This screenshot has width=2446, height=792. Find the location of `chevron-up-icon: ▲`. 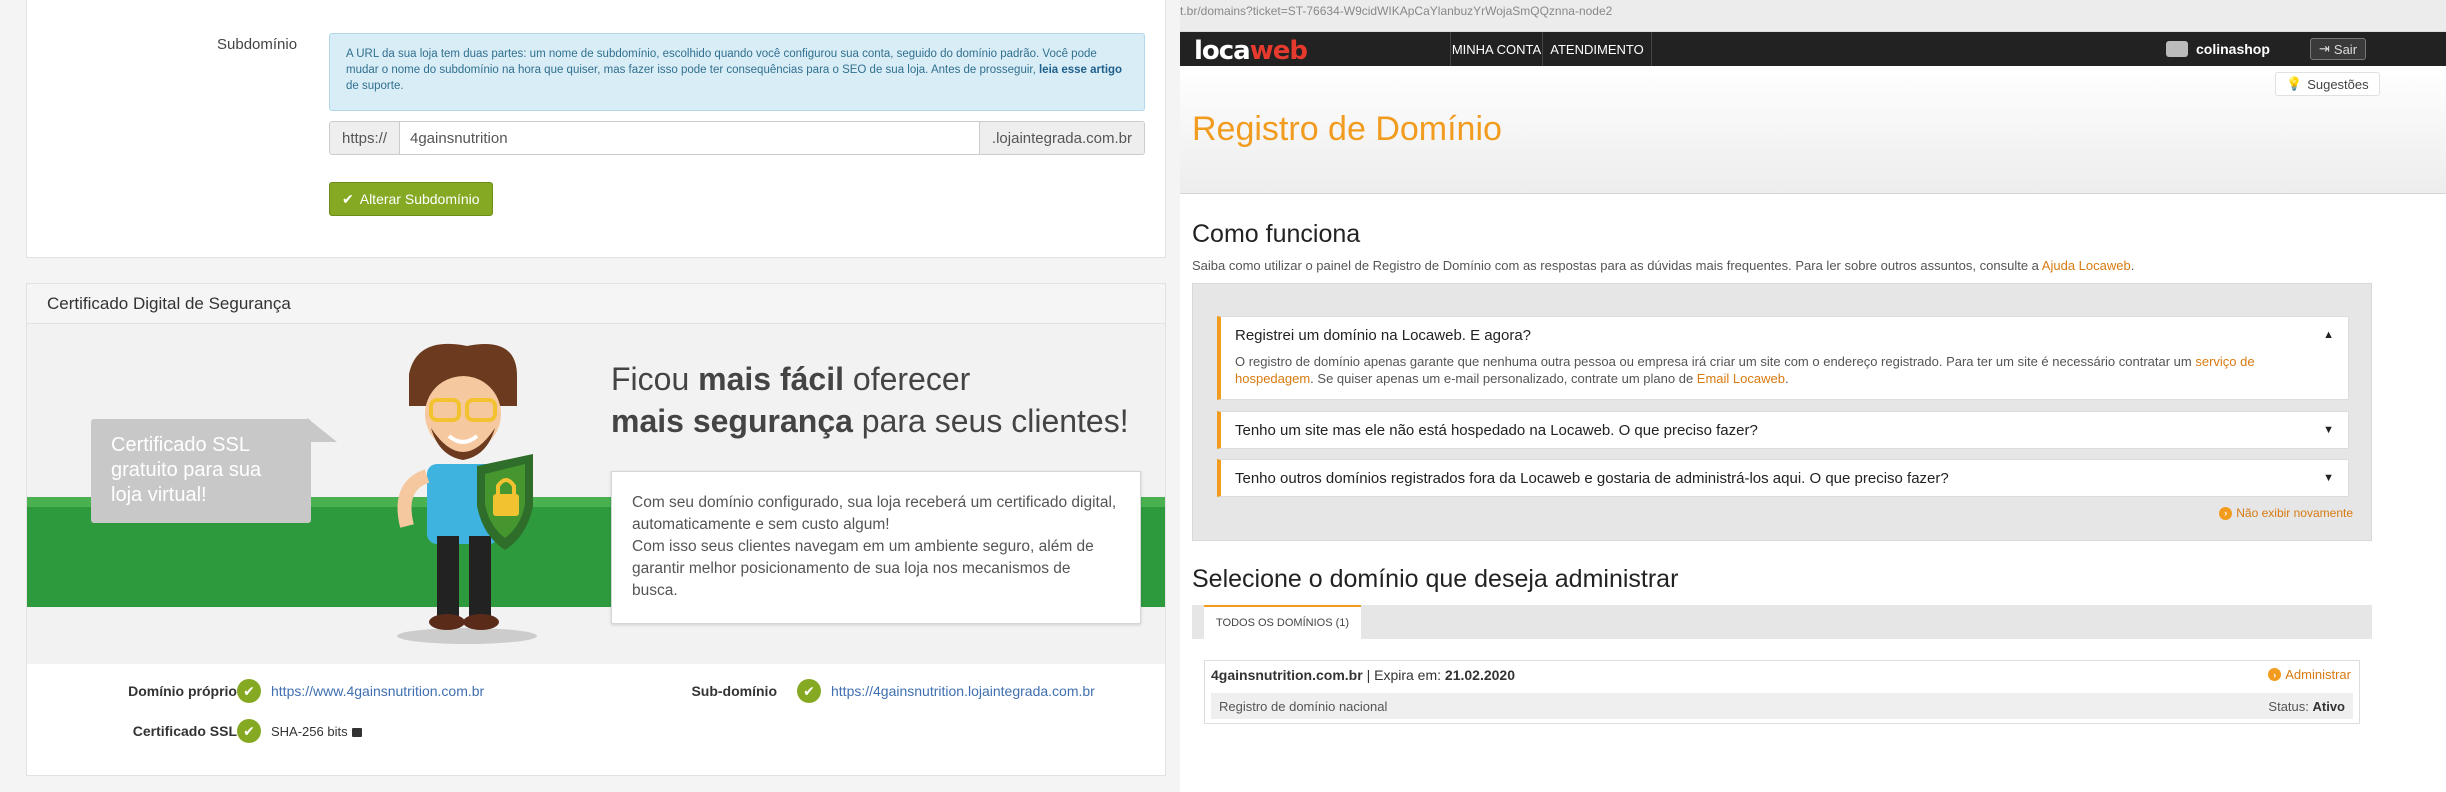

chevron-up-icon: ▲ is located at coordinates (2328, 335).